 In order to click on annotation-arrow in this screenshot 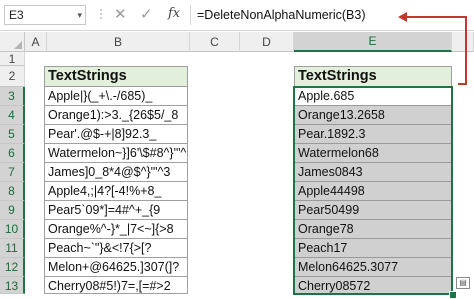, I will do `click(432, 48)`.